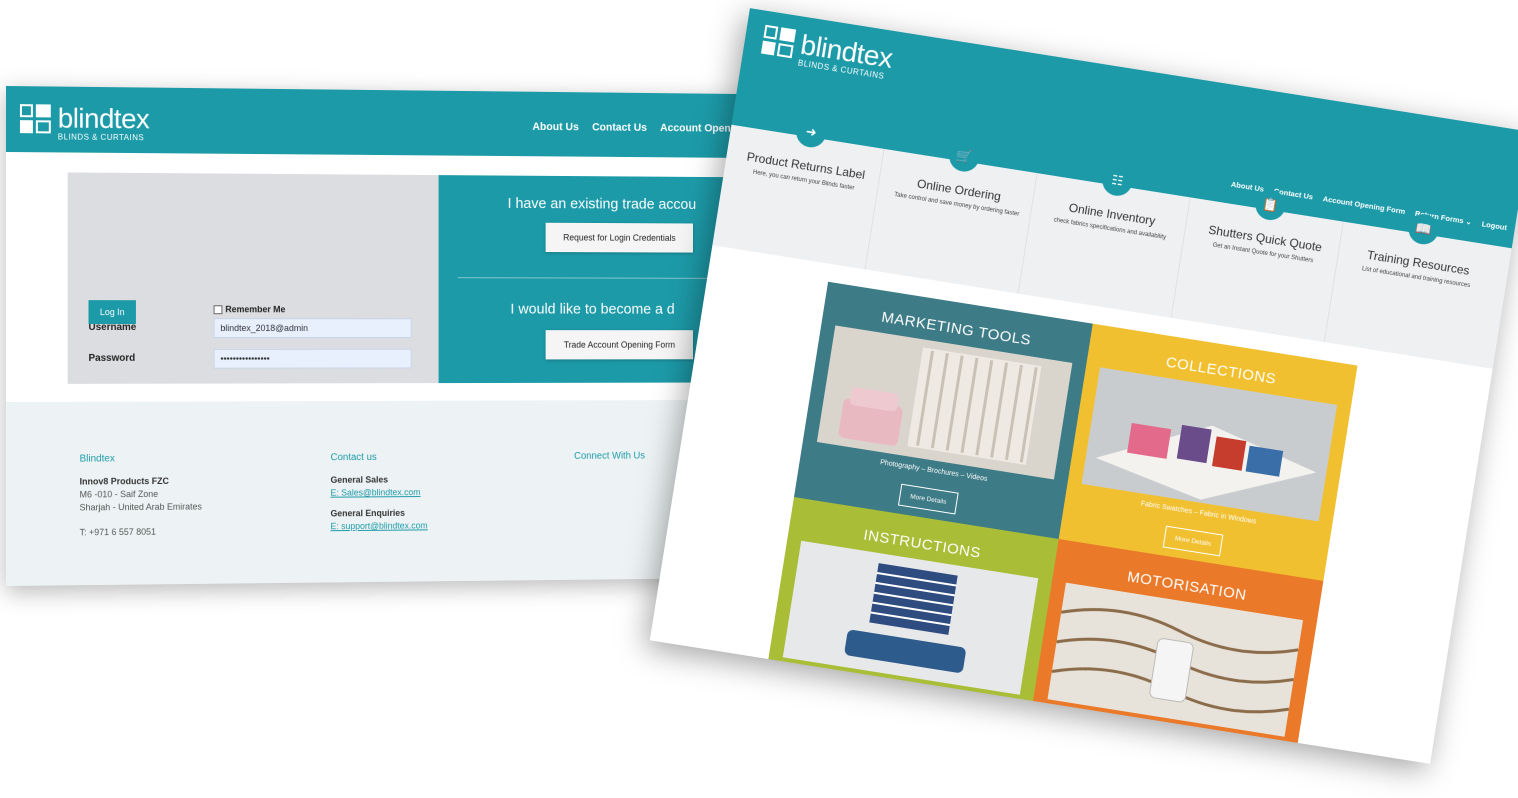 The height and width of the screenshot is (798, 1518). Describe the element at coordinates (112, 312) in the screenshot. I see `login-button: Log In` at that location.